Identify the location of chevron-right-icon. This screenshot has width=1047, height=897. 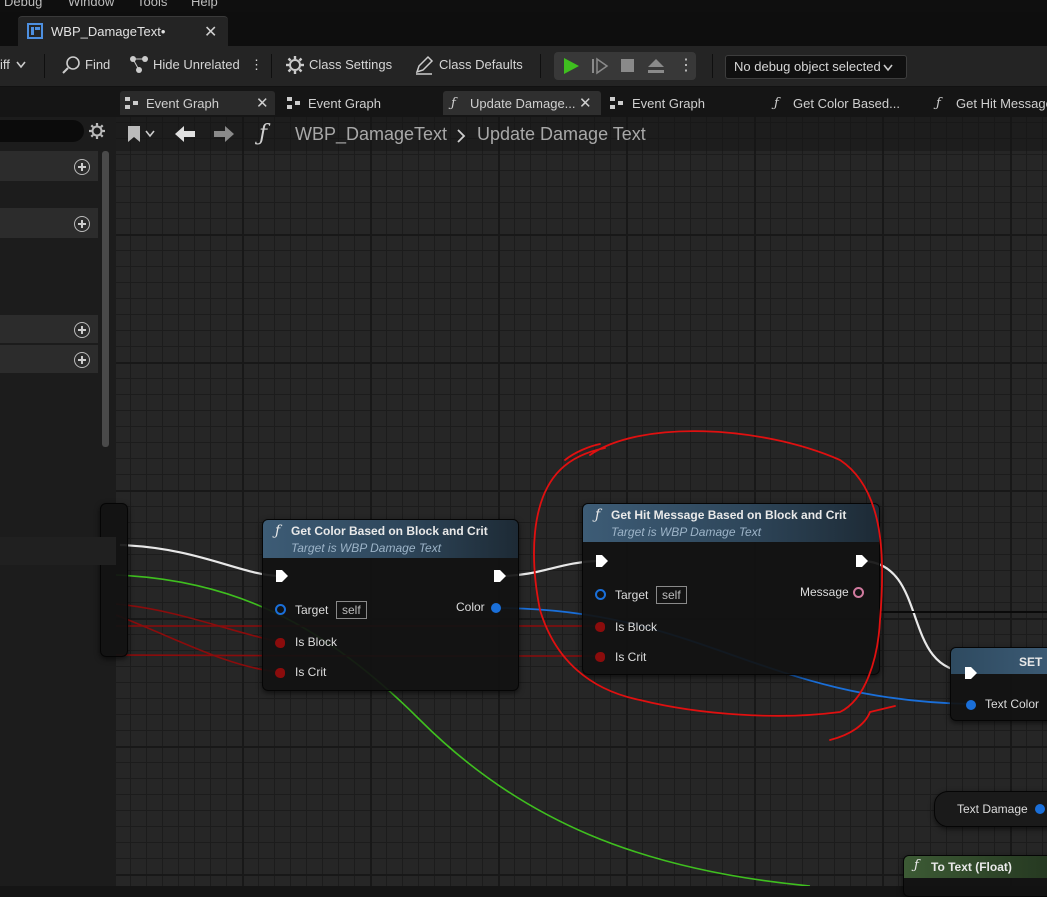
(461, 136).